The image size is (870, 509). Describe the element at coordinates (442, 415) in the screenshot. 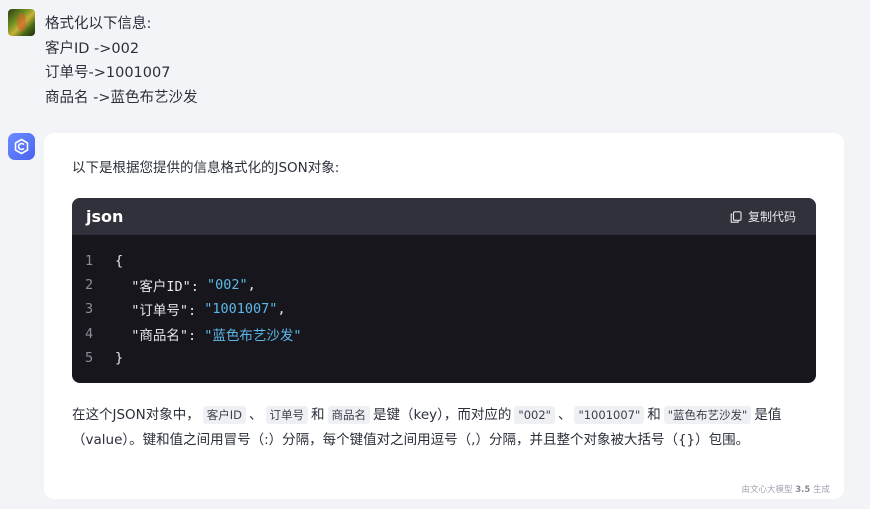

I see `explanation-text: 是键（key），而对应的` at that location.